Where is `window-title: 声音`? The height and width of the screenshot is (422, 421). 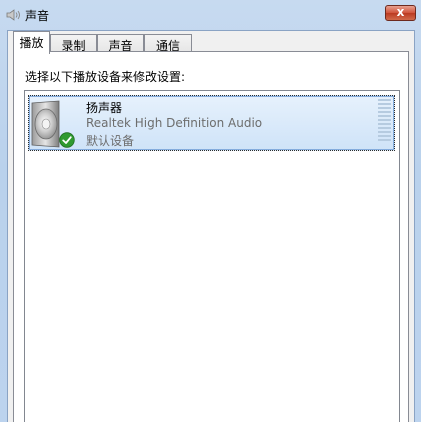
window-title: 声音 is located at coordinates (37, 16).